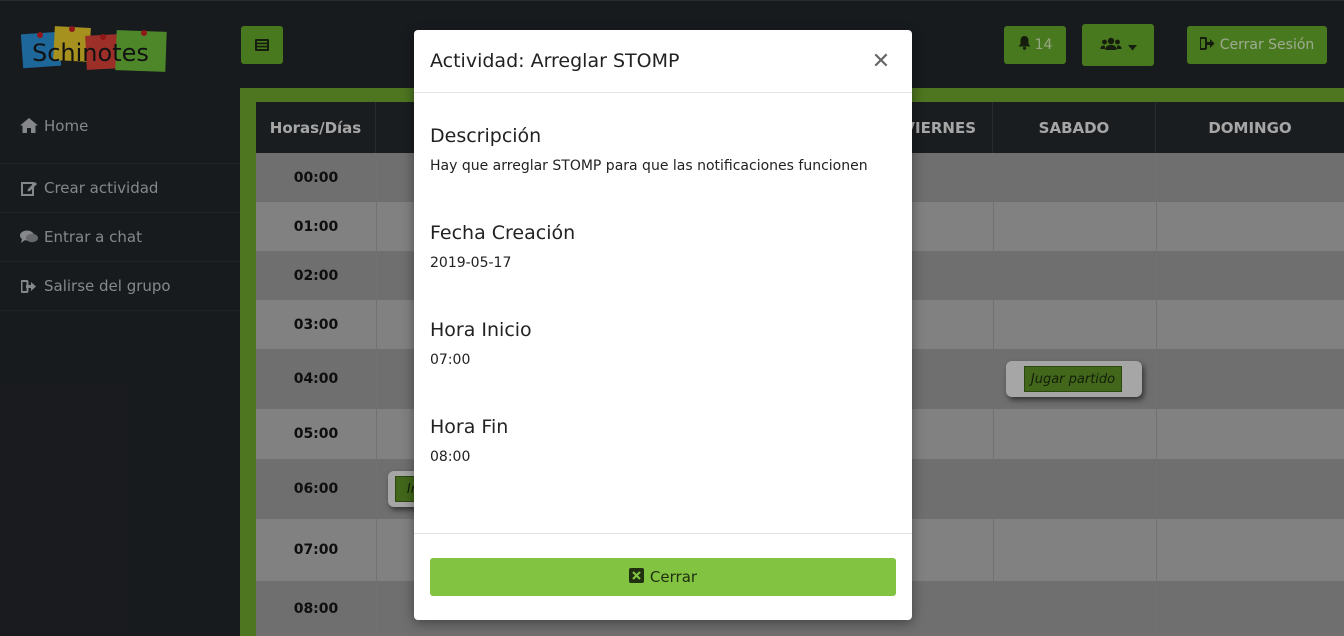 This screenshot has height=636, width=1344. I want to click on svg-text: Schinotes, so click(90, 53).